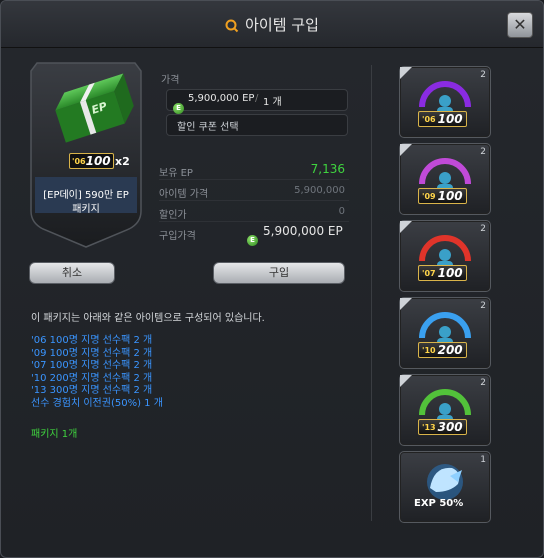  What do you see at coordinates (445, 102) in the screenshot?
I see `item-slot: 2 '06 100` at bounding box center [445, 102].